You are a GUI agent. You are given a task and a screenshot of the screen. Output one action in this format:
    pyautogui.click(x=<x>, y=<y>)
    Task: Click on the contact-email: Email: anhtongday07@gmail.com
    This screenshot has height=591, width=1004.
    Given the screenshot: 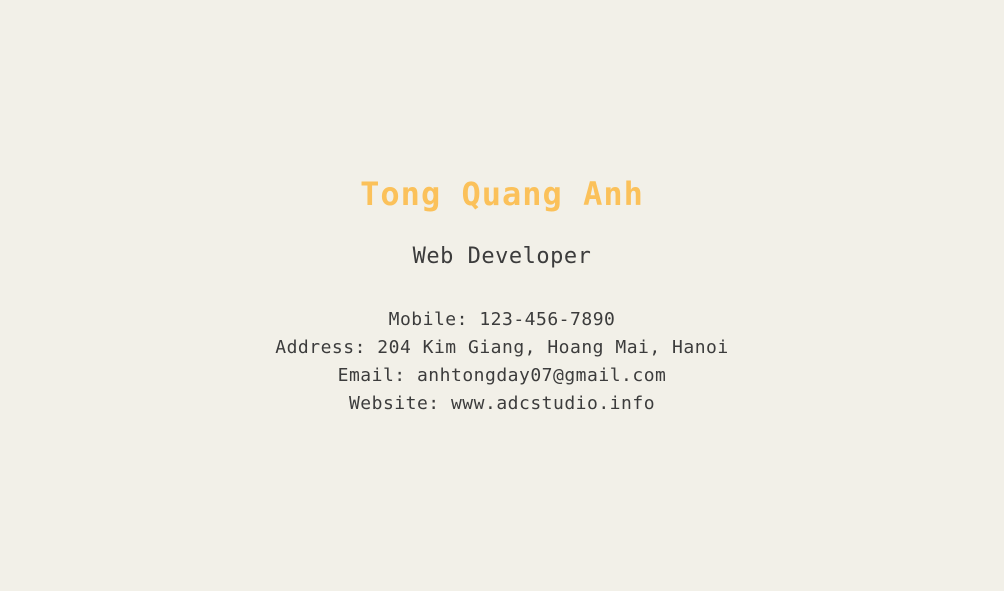 What is the action you would take?
    pyautogui.click(x=502, y=375)
    